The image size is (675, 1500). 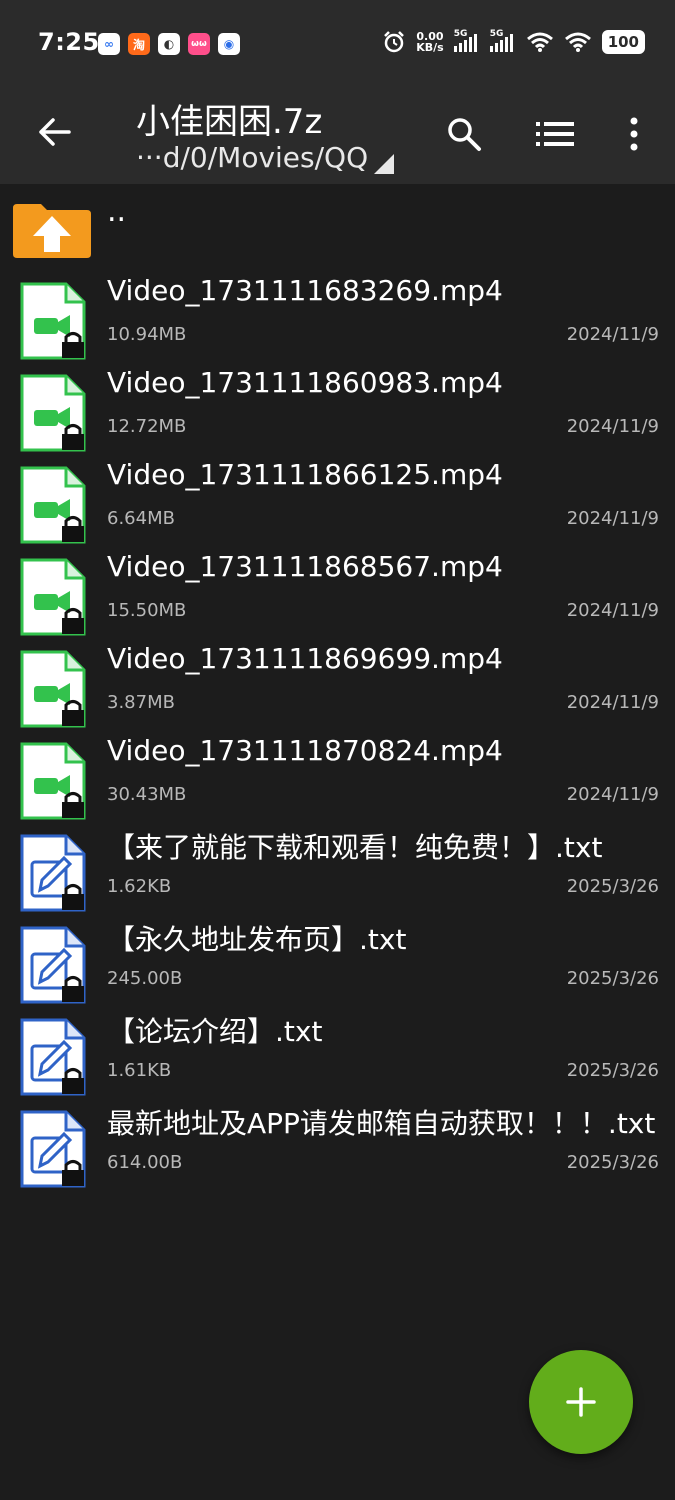 What do you see at coordinates (139, 44) in the screenshot?
I see `taobao-icon: 淘` at bounding box center [139, 44].